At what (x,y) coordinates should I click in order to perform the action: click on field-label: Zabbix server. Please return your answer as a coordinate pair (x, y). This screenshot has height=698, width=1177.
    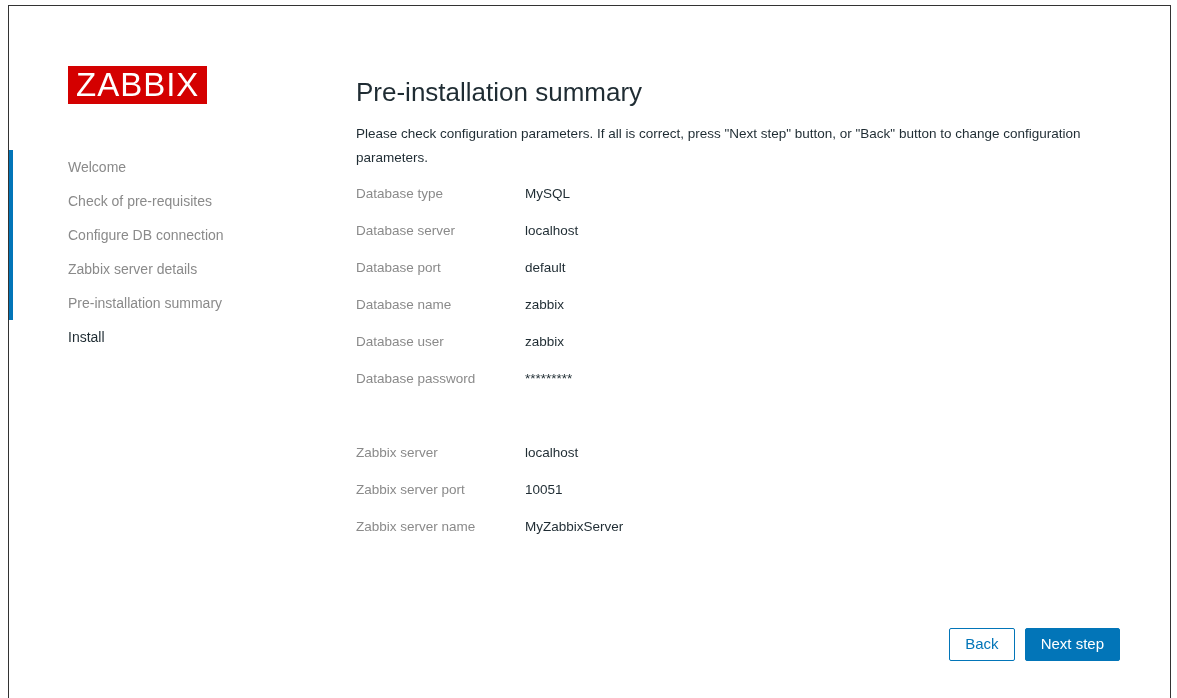
    Looking at the image, I should click on (397, 453).